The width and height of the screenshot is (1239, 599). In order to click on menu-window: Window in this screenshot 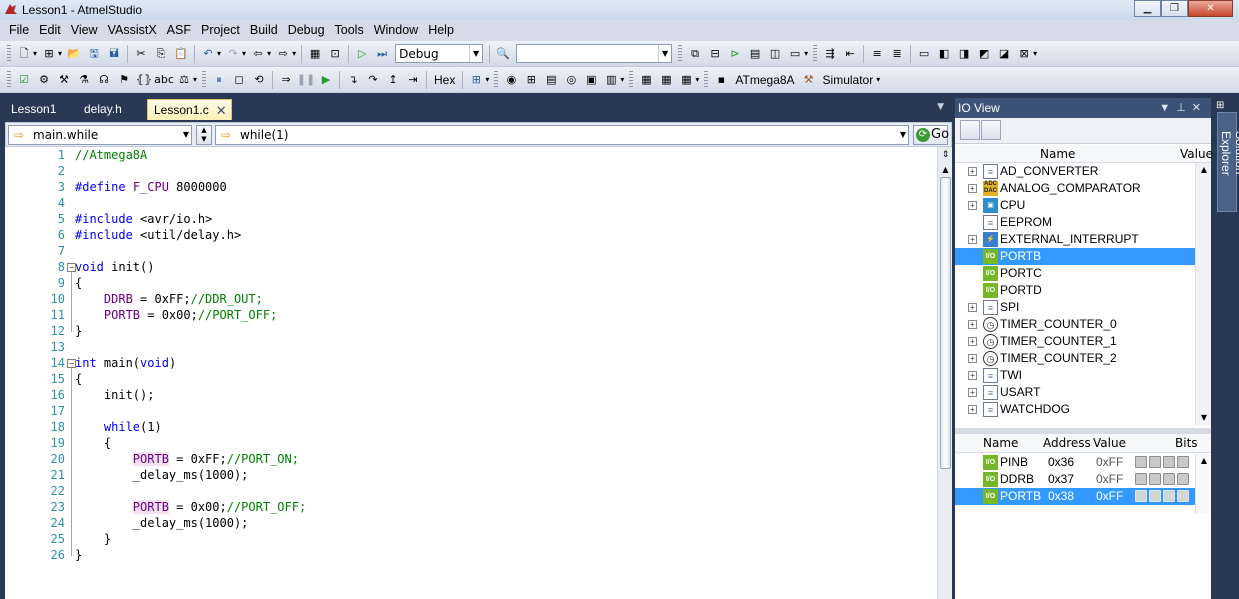, I will do `click(396, 30)`.